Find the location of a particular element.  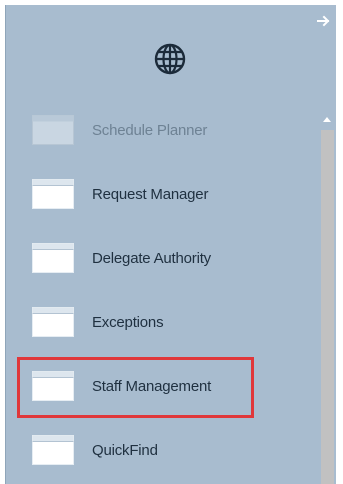

arrow-right-icon is located at coordinates (323, 21).